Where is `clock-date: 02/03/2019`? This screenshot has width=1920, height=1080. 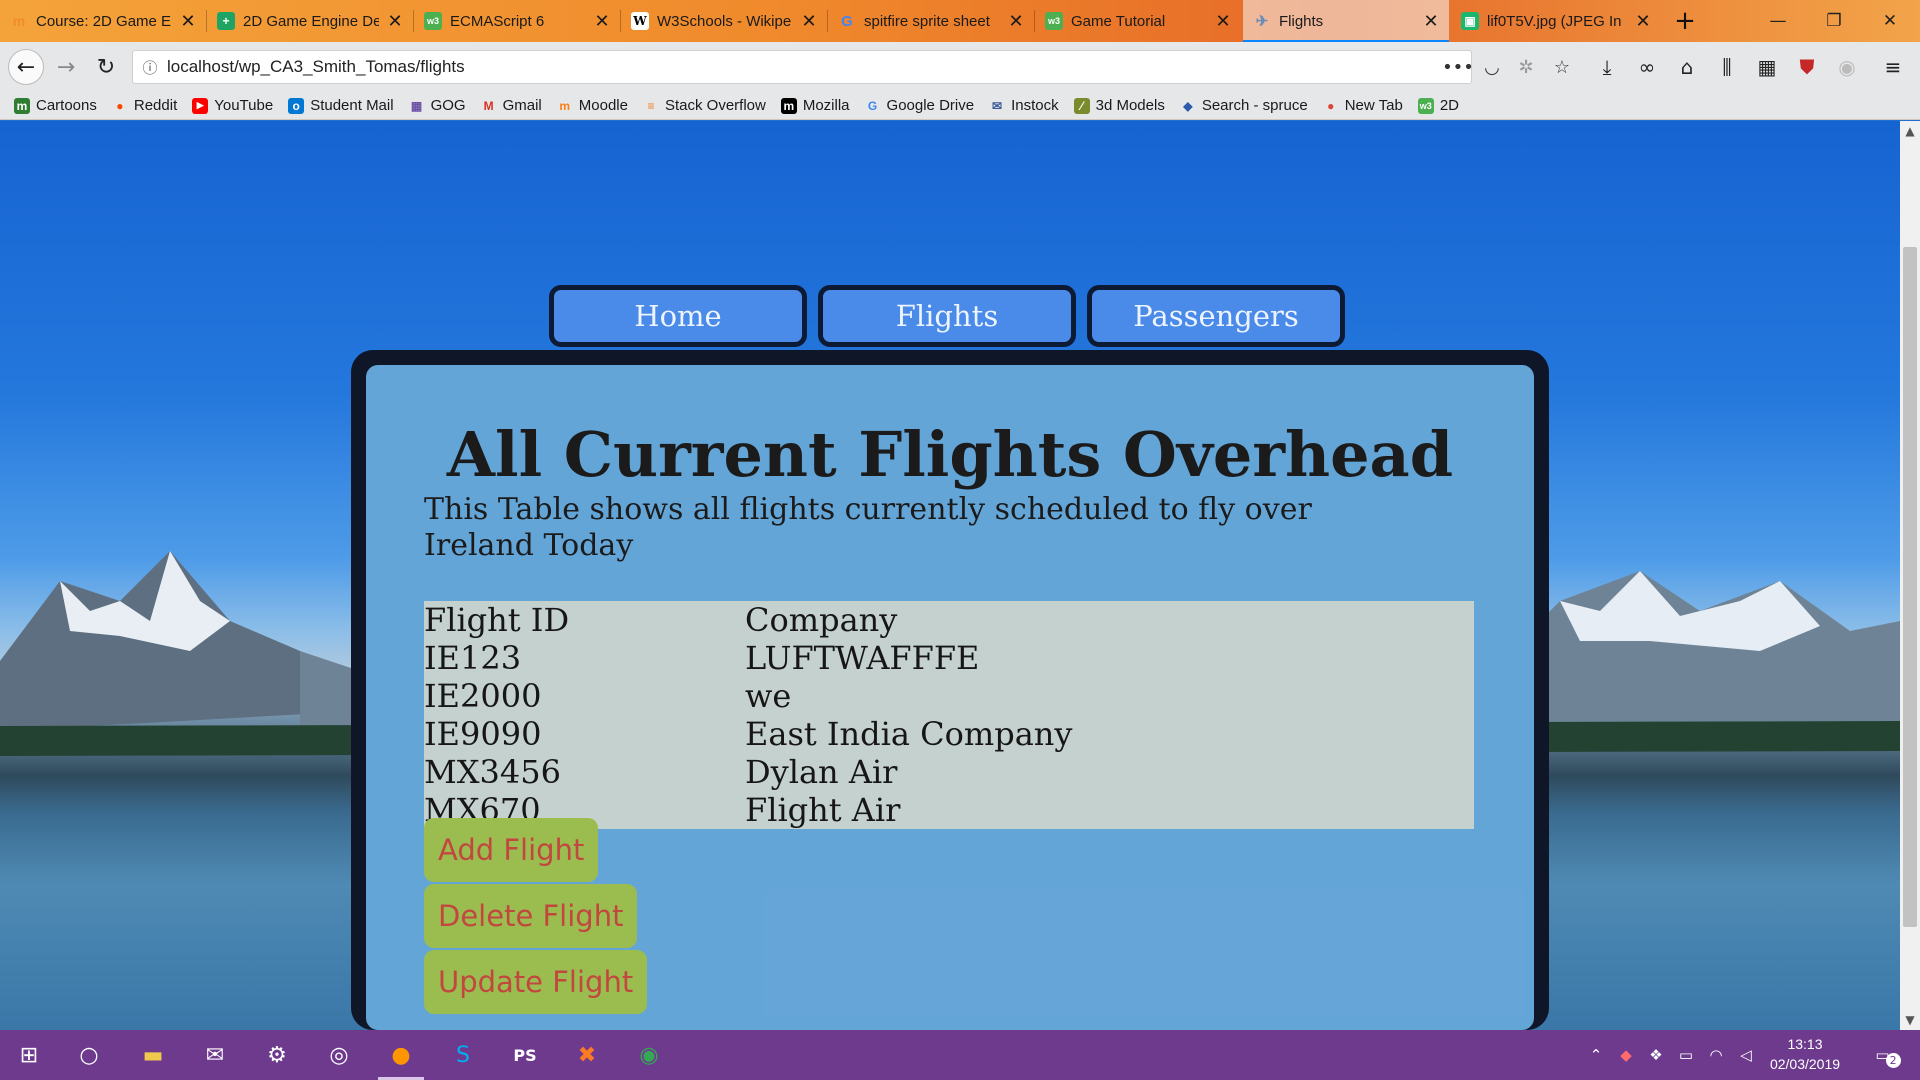 clock-date: 02/03/2019 is located at coordinates (1805, 1064).